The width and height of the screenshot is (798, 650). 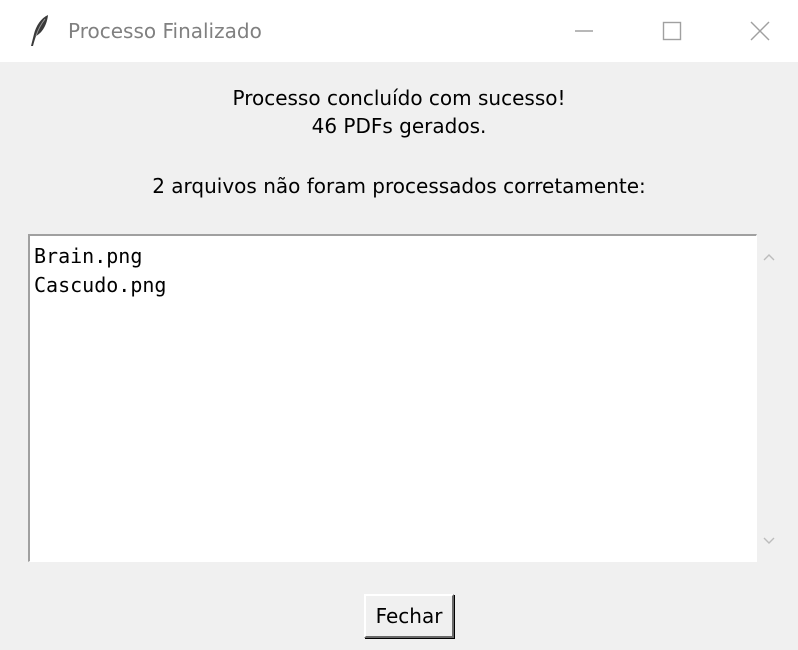 What do you see at coordinates (100, 271) in the screenshot?
I see `failed-files-list: Brain.png Cascudo.png` at bounding box center [100, 271].